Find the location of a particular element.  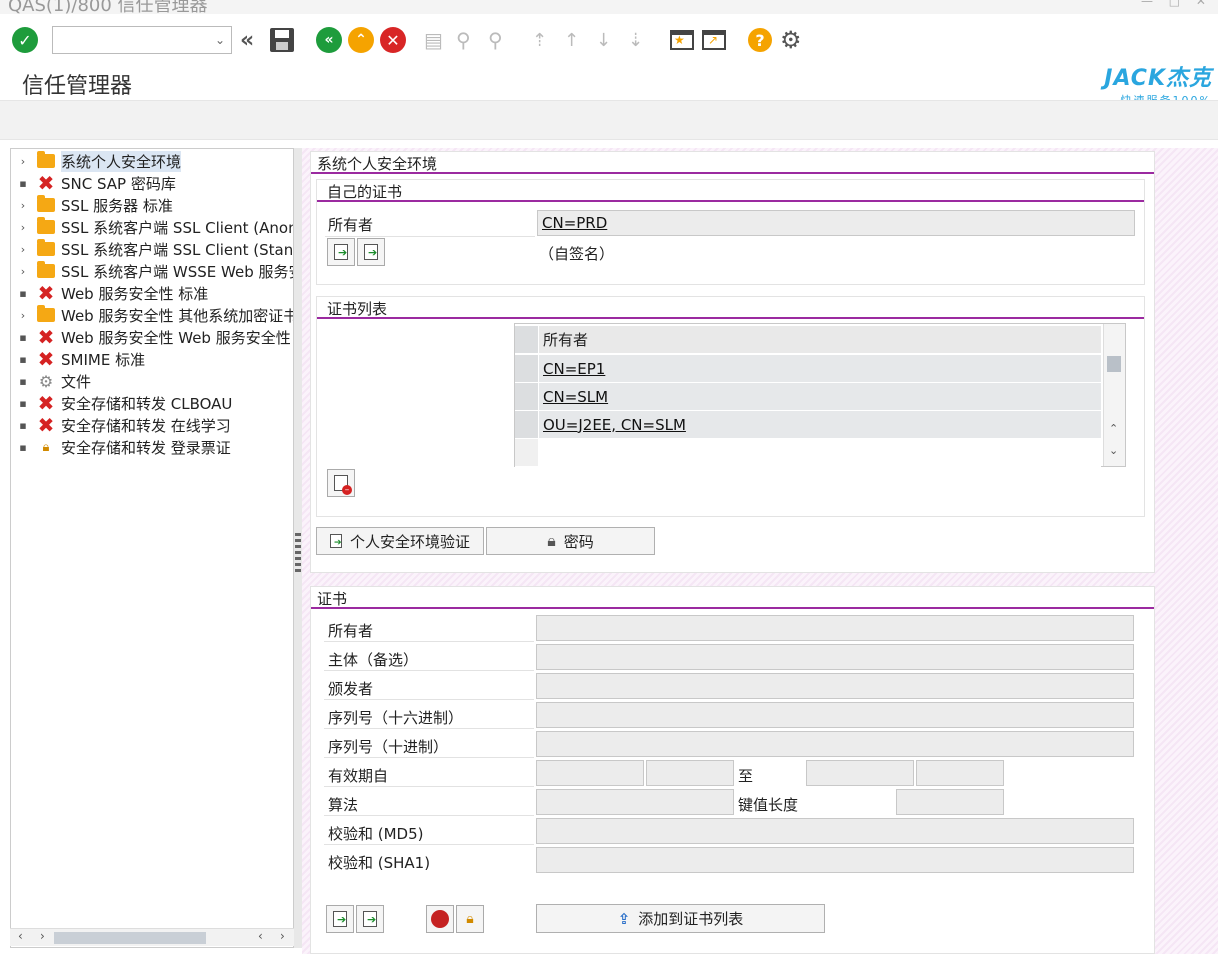

table-row: OU=J2EE, CN=SLM is located at coordinates (808, 425).